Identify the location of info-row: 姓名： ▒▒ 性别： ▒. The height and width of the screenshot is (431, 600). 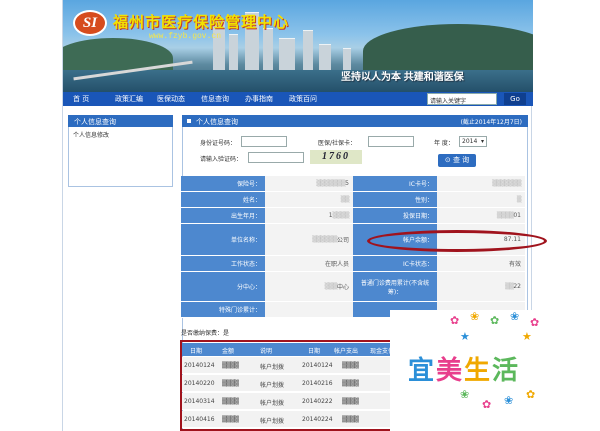
(353, 200).